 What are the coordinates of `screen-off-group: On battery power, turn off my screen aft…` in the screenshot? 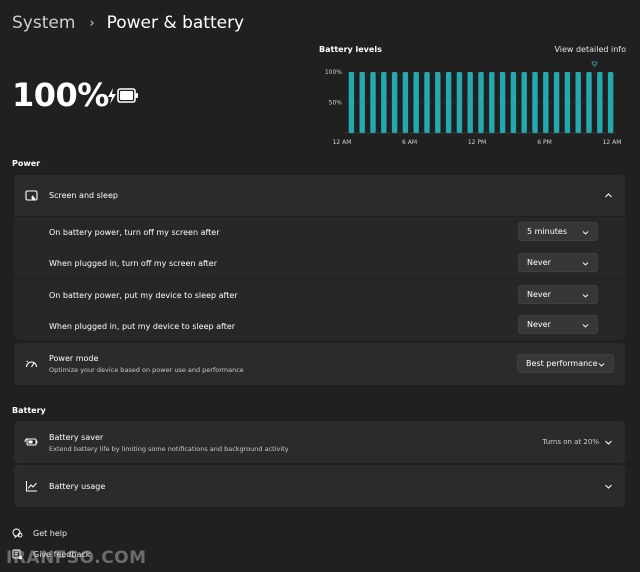 It's located at (319, 247).